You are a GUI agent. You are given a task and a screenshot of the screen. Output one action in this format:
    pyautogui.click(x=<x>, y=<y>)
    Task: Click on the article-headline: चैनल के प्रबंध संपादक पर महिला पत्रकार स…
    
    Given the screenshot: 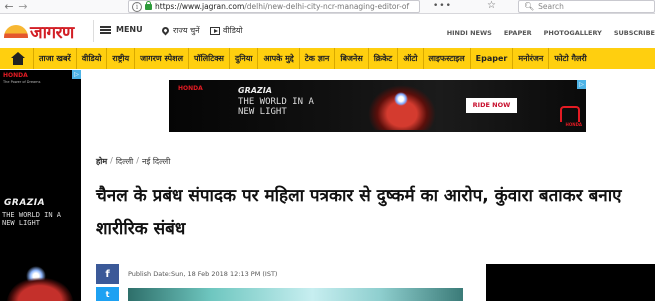 What is the action you would take?
    pyautogui.click(x=359, y=212)
    